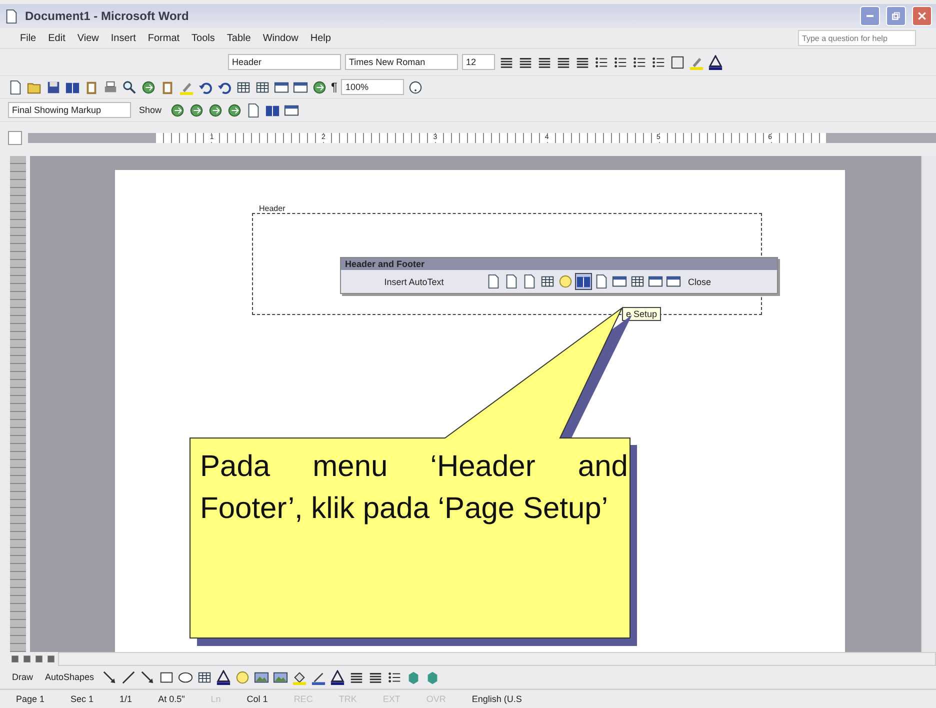 The height and width of the screenshot is (708, 936). What do you see at coordinates (497, 659) in the screenshot?
I see `horizontal-scrollbar` at bounding box center [497, 659].